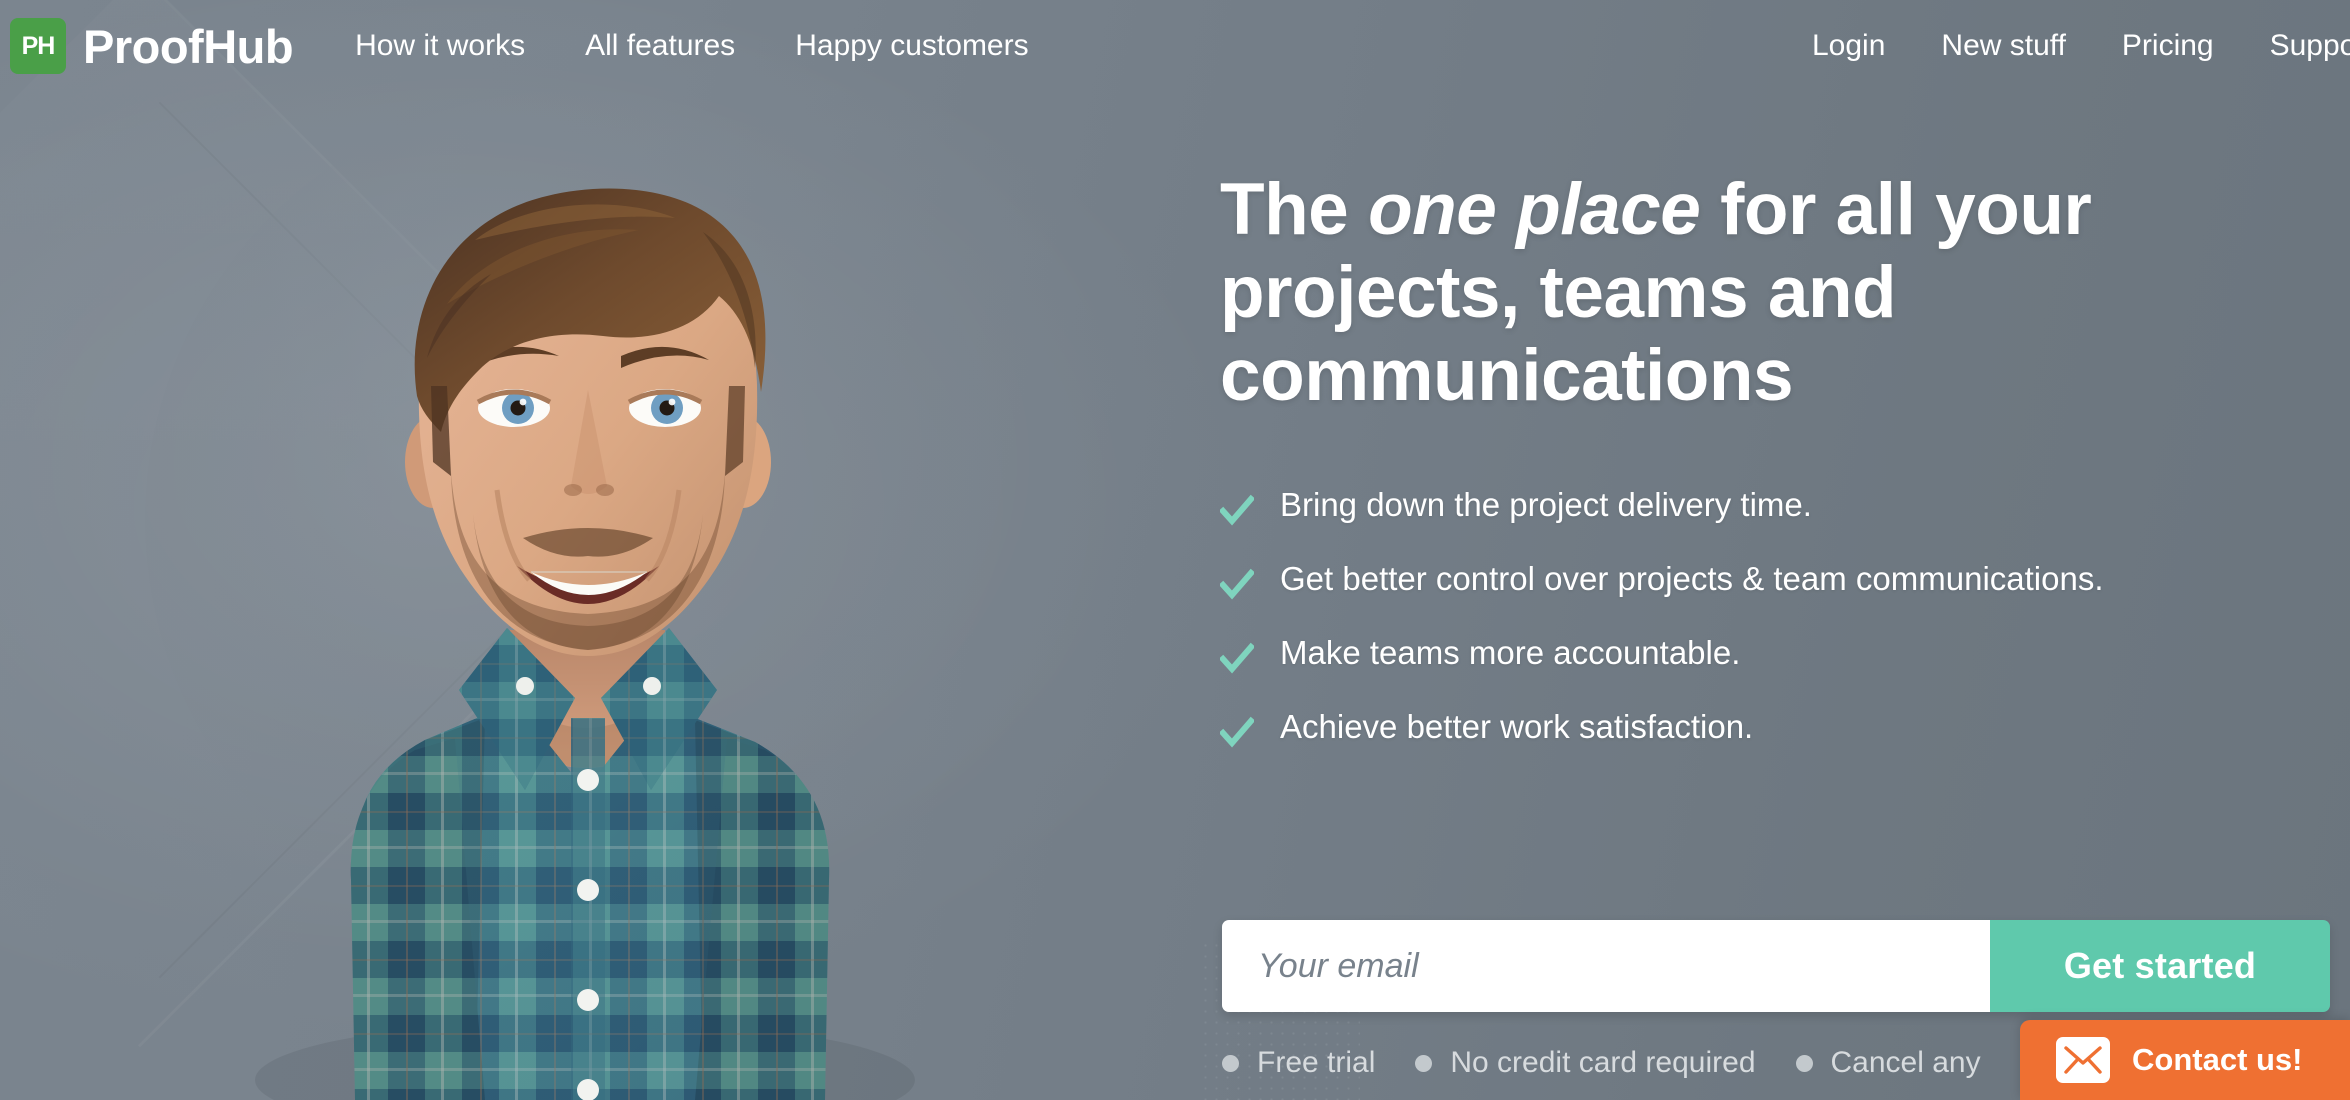 This screenshot has height=1100, width=2350. Describe the element at coordinates (1546, 504) in the screenshot. I see `benefit-label: Bring down the project delivery time.` at that location.